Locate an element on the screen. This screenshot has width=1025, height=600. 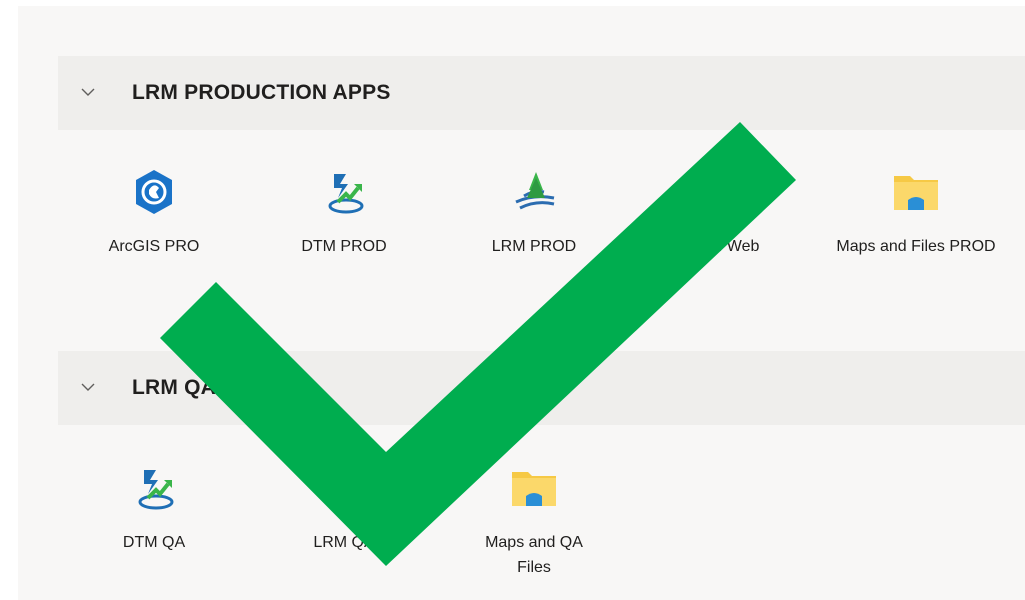
app-tile-dtm-qa: DTM QA is located at coordinates (154, 509).